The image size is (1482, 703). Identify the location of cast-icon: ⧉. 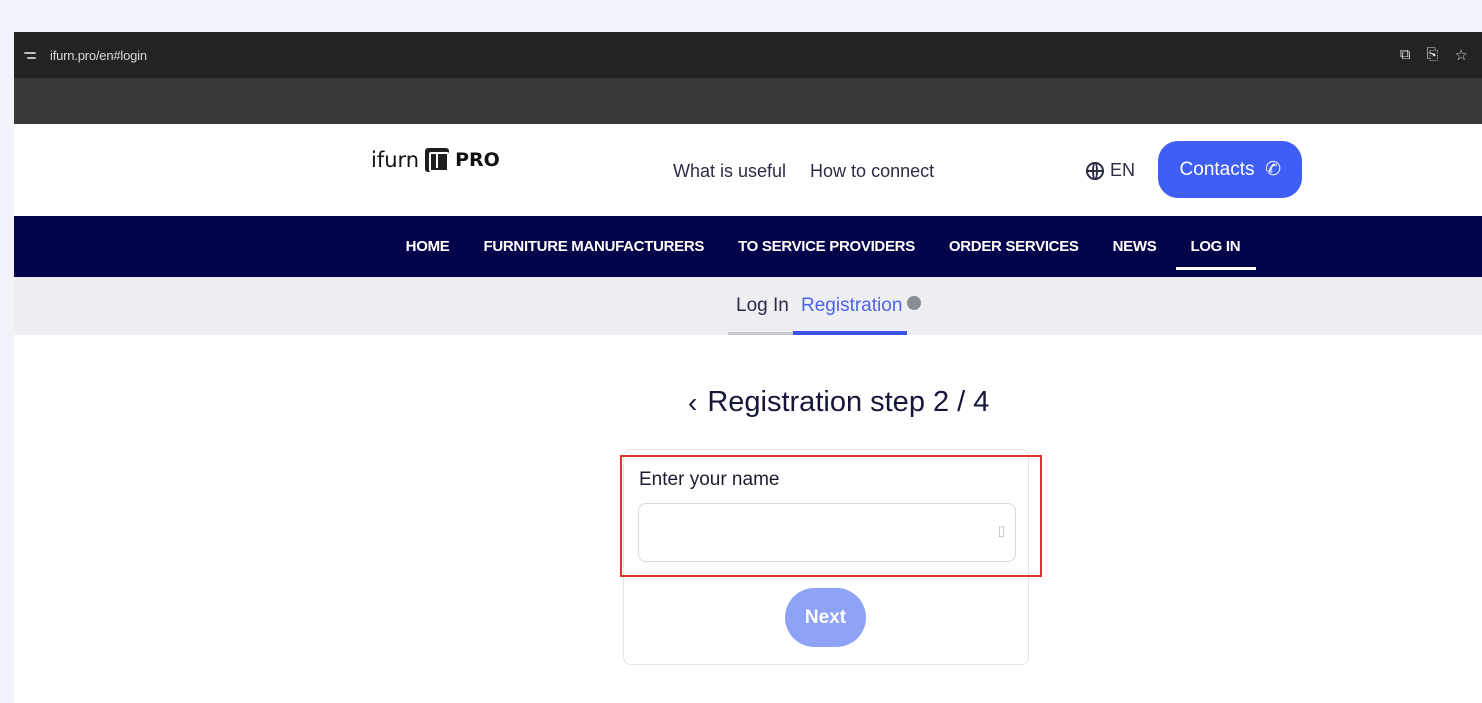
(1405, 55).